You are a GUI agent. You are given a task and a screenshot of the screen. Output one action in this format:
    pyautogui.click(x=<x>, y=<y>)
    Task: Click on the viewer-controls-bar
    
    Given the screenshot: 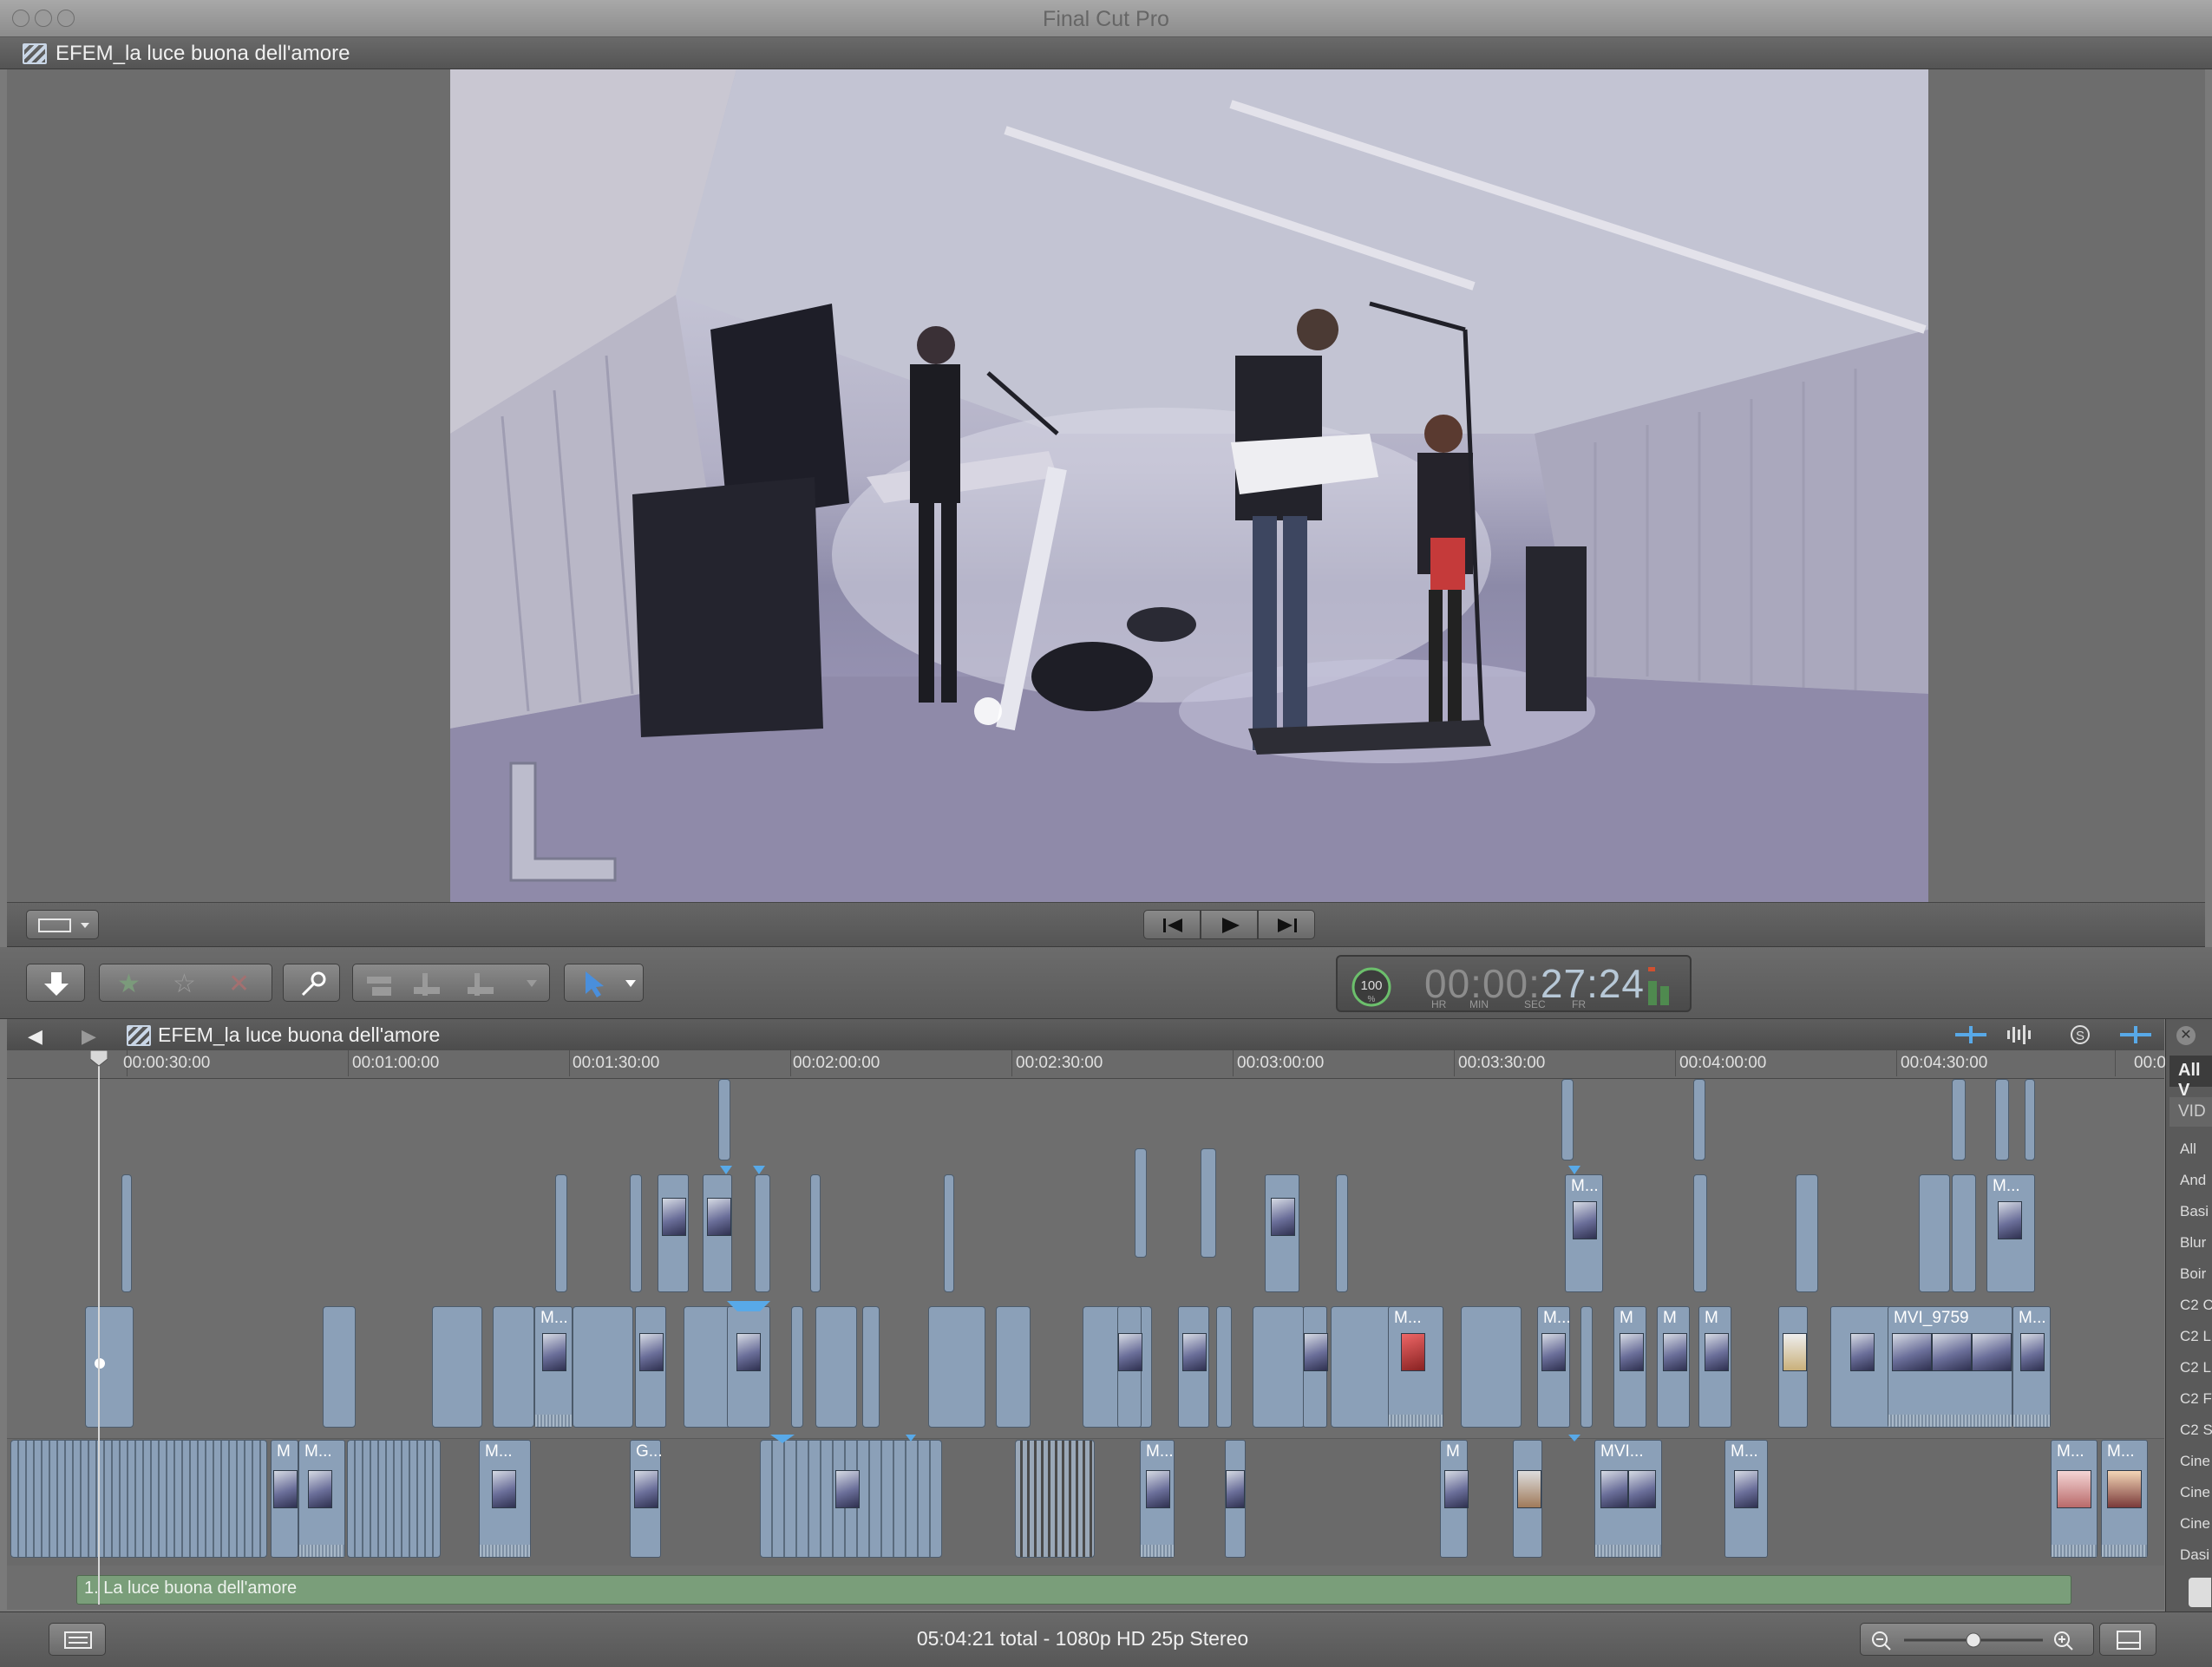 What is the action you would take?
    pyautogui.click(x=1106, y=925)
    